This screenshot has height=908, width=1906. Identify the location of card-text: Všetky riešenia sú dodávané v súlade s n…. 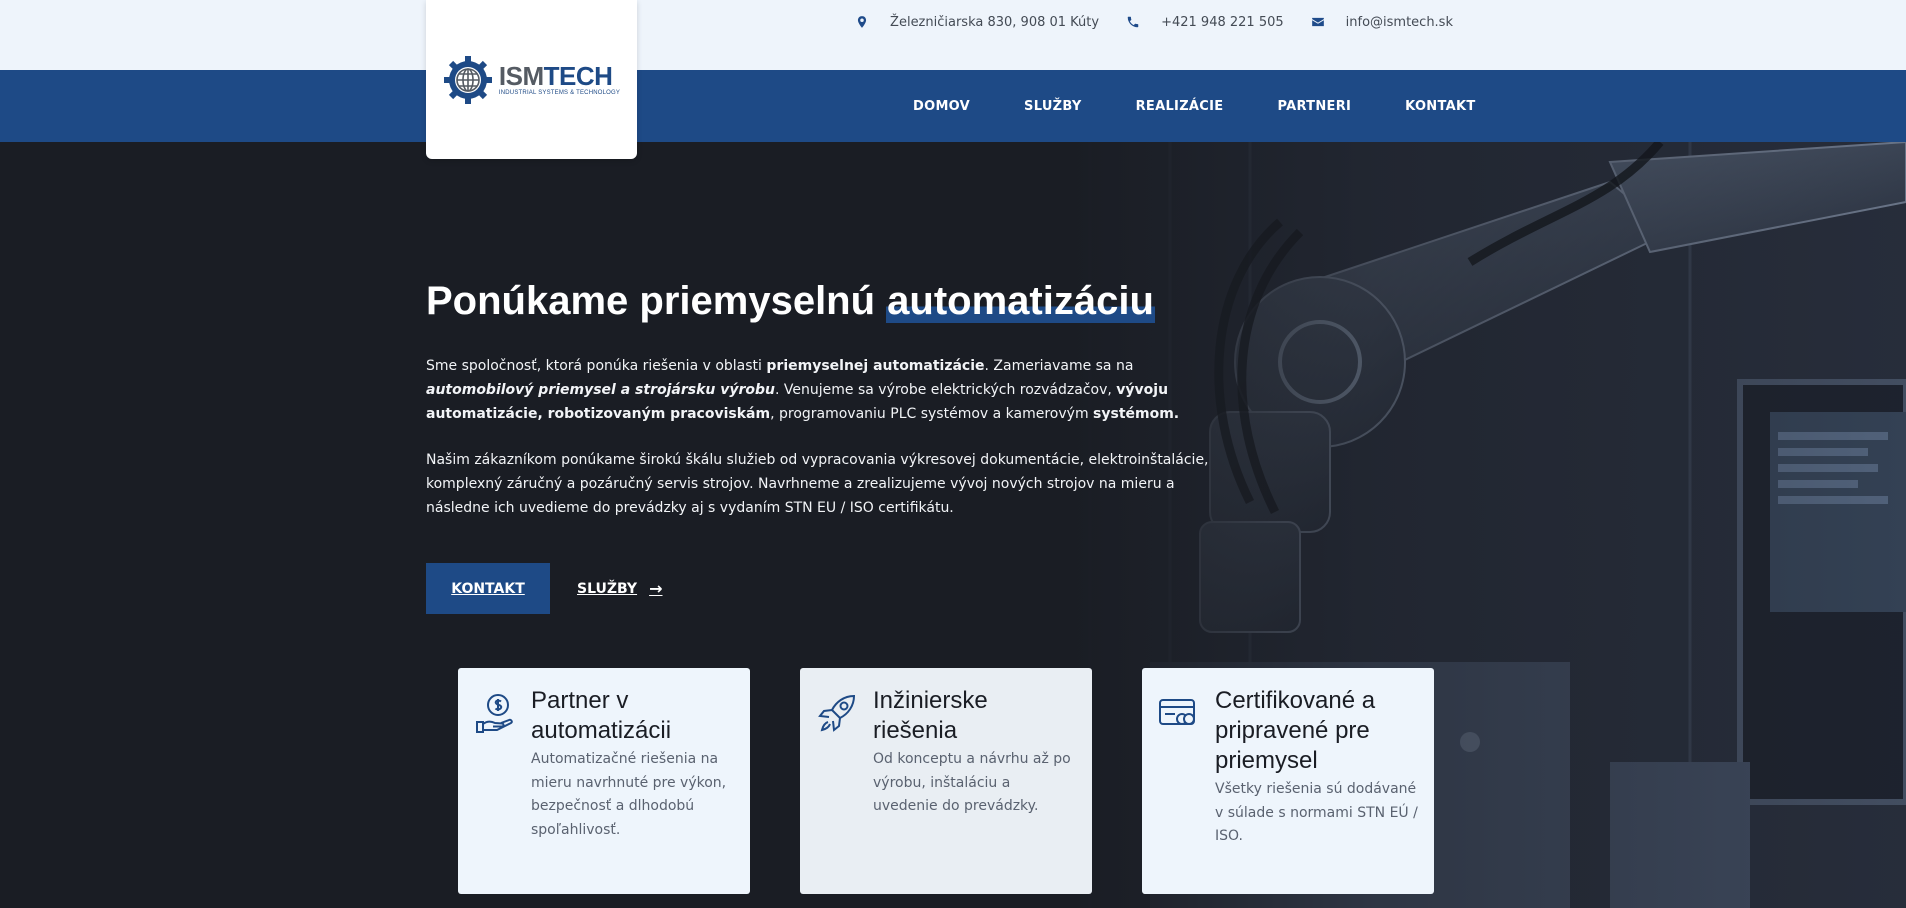
(1316, 812).